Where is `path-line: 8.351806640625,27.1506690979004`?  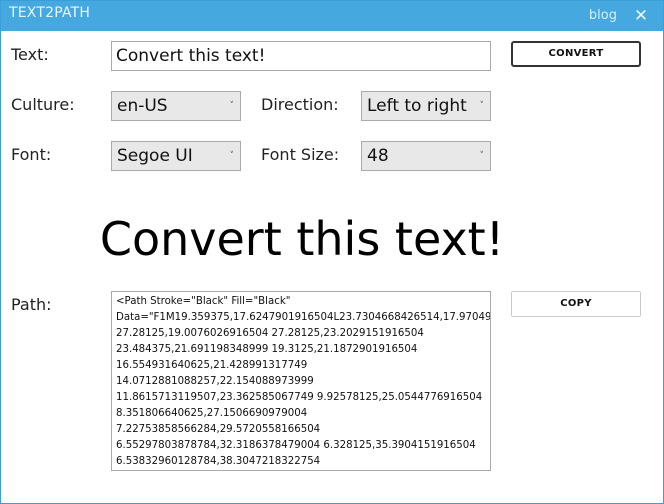 path-line: 8.351806640625,27.1506690979004 is located at coordinates (212, 413).